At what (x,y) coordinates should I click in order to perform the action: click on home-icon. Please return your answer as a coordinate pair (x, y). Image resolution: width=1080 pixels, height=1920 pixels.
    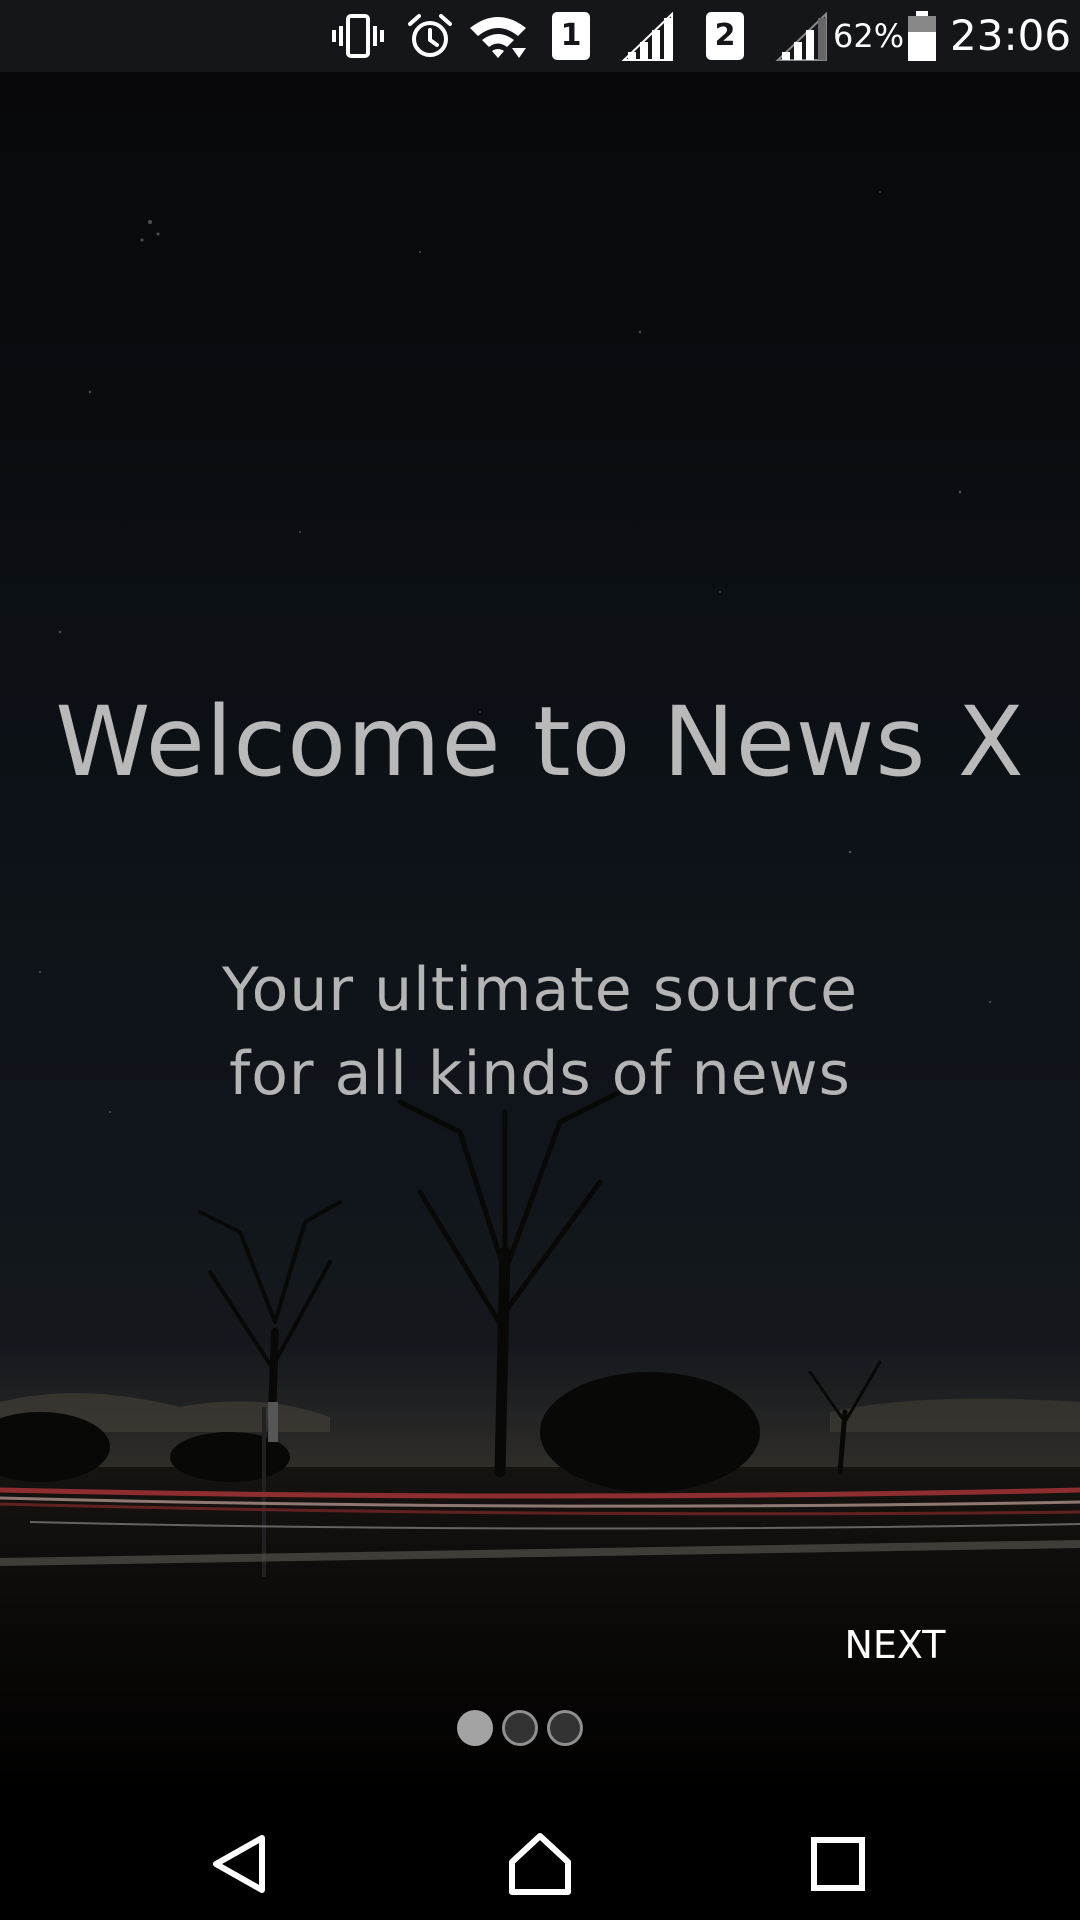
    Looking at the image, I should click on (540, 1864).